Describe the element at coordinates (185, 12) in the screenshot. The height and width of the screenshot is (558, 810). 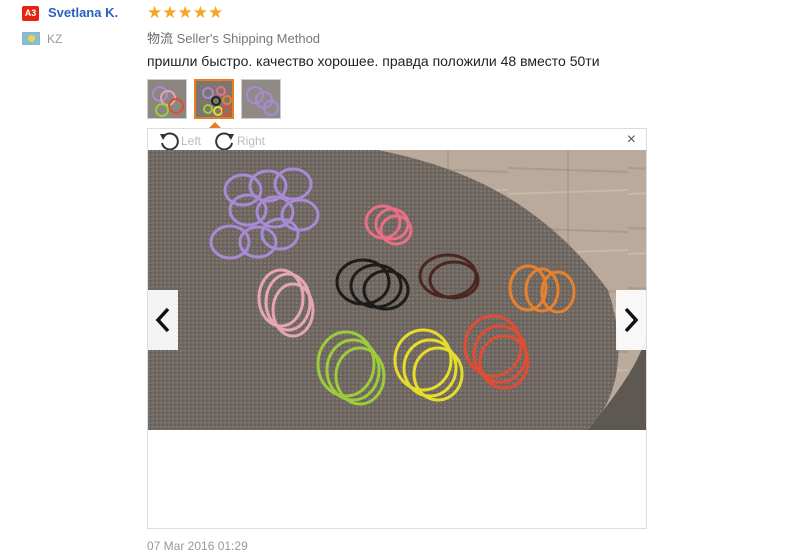
I see `rating-stars: ★★★★★` at that location.